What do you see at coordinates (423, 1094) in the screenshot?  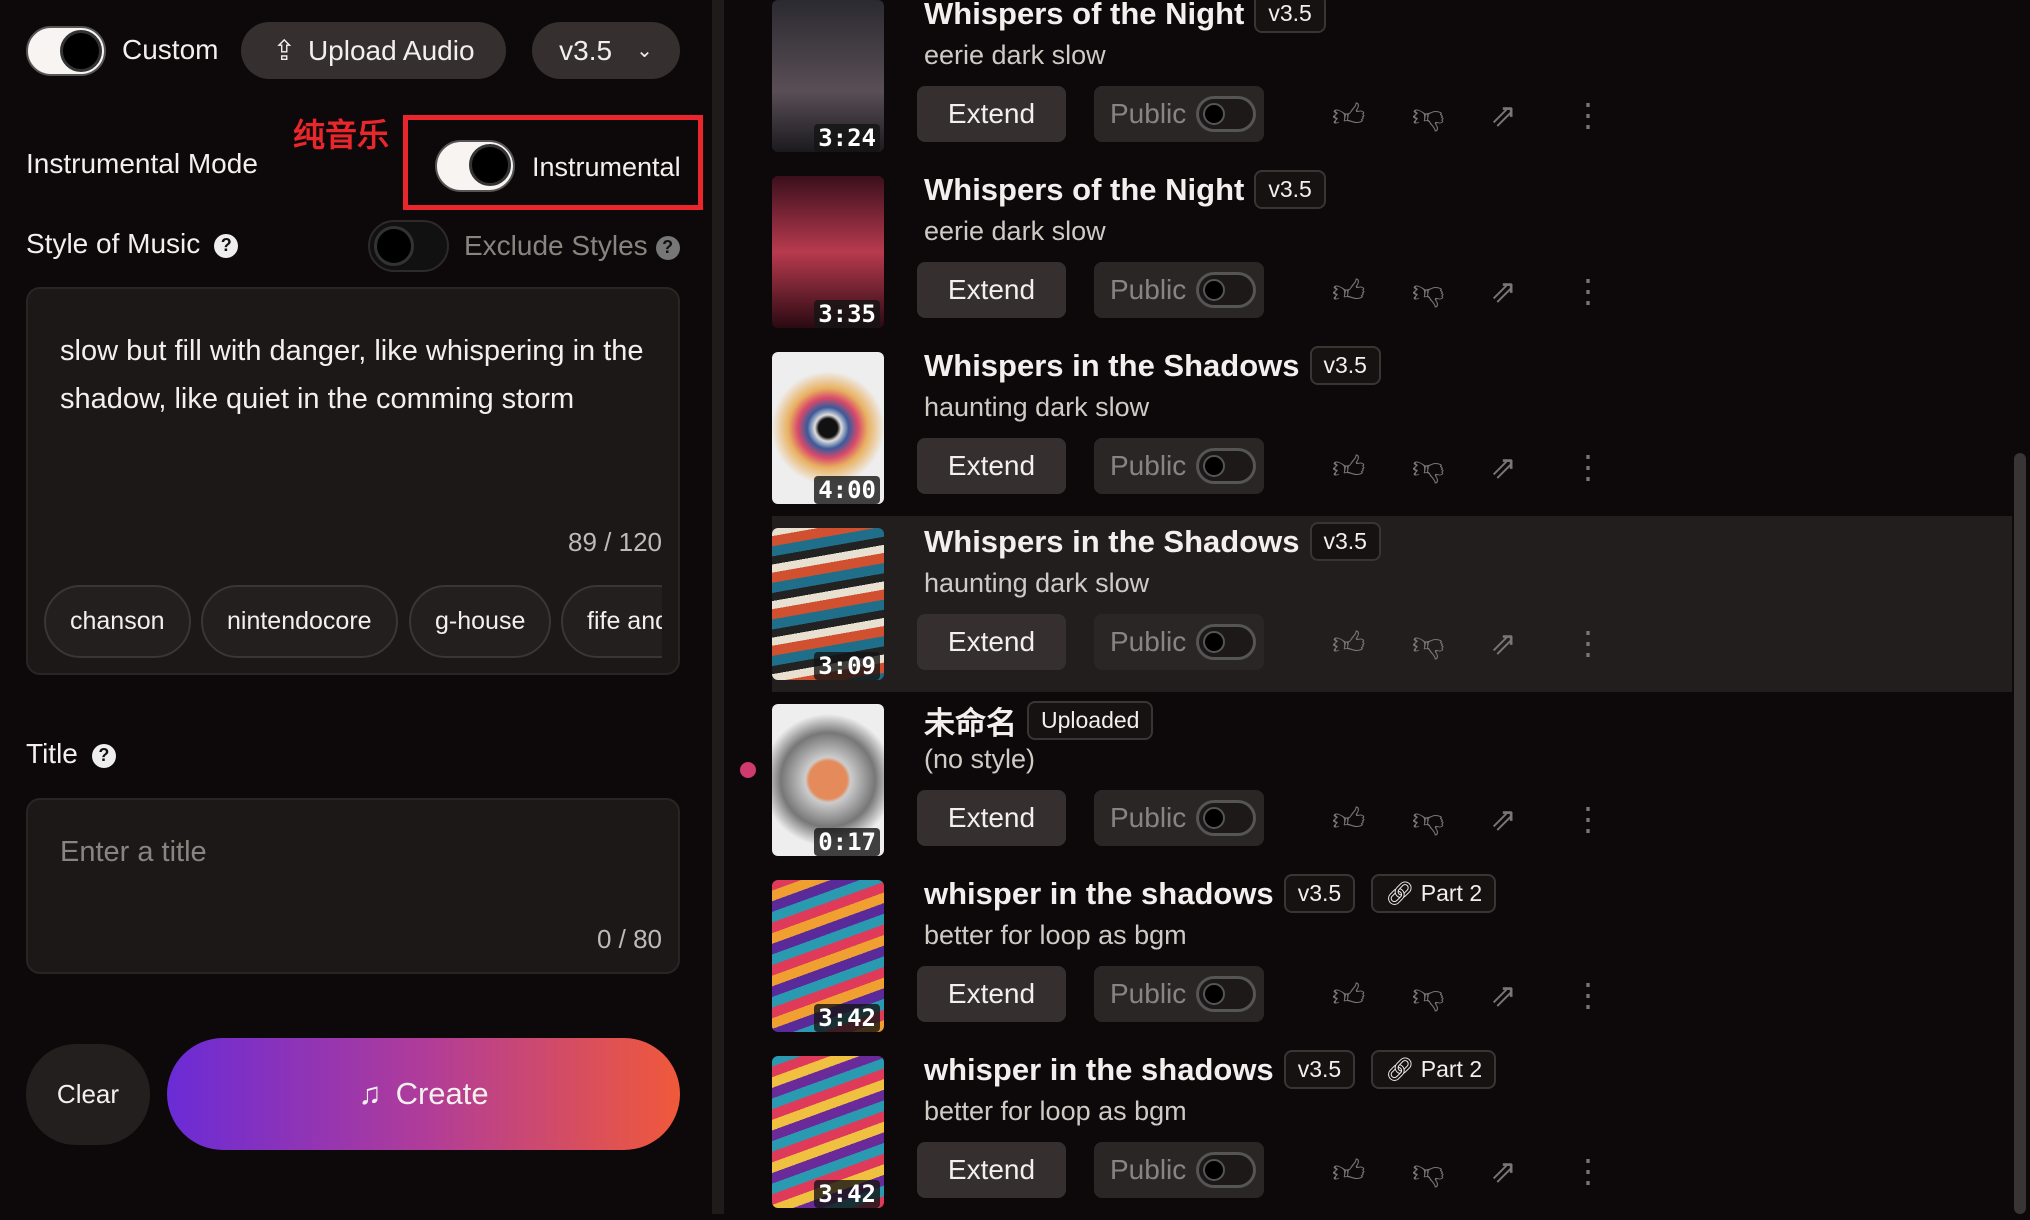 I see `create-button: ♫ Create` at bounding box center [423, 1094].